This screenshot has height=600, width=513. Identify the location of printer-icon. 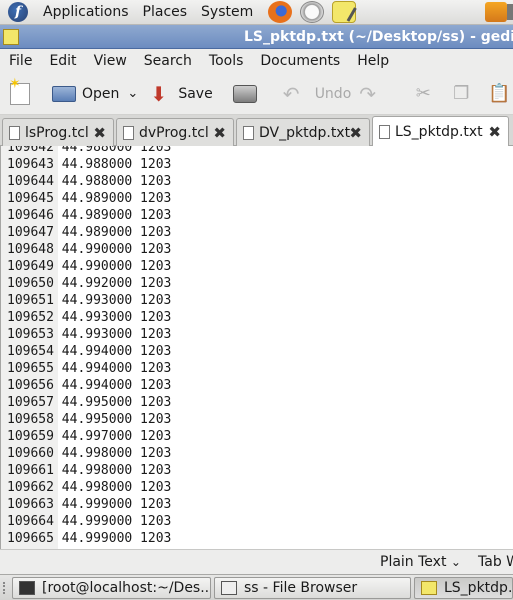
(244, 93).